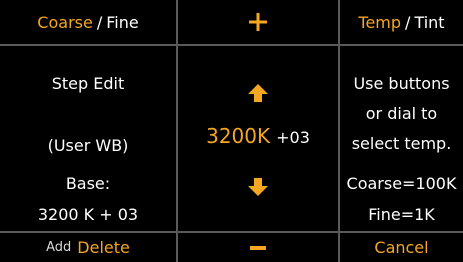 This screenshot has width=463, height=262. Describe the element at coordinates (293, 137) in the screenshot. I see `tint-offset-value: +03` at that location.